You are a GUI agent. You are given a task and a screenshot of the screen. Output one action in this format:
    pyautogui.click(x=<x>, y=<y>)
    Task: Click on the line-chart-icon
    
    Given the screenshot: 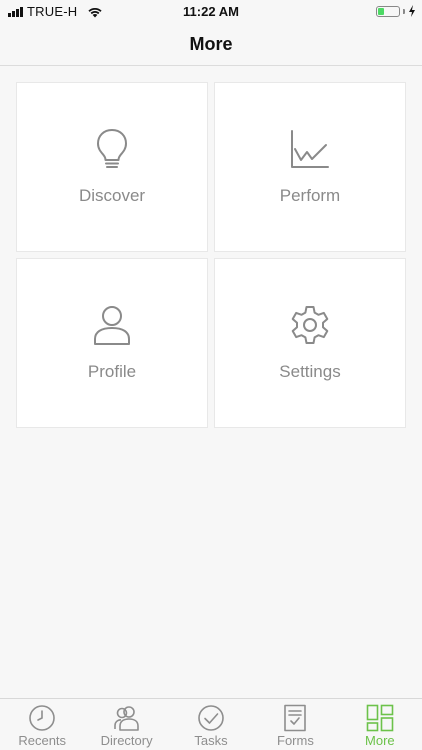 What is the action you would take?
    pyautogui.click(x=310, y=149)
    